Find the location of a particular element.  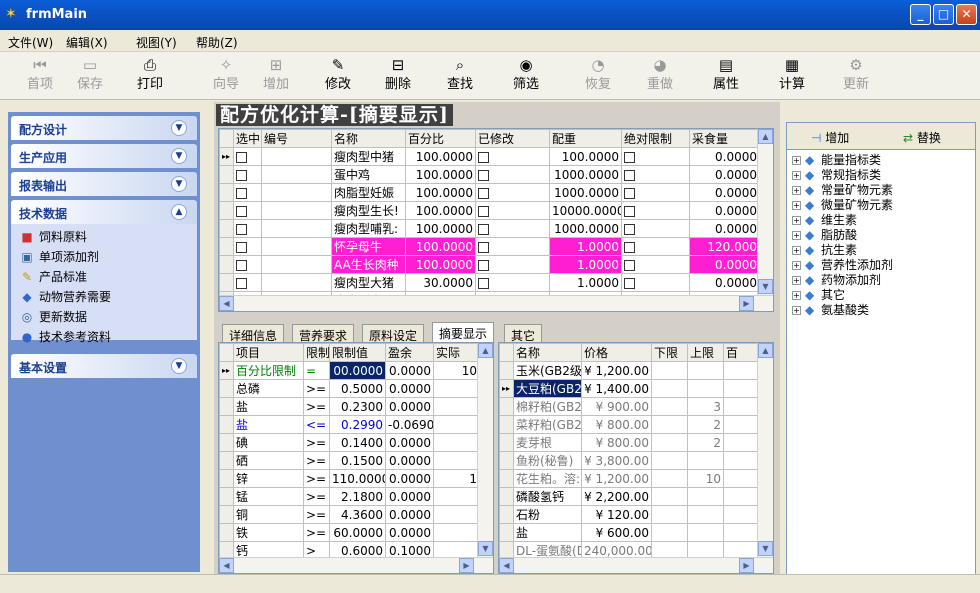

price-cell: ¥ 900.00 is located at coordinates (616, 406).